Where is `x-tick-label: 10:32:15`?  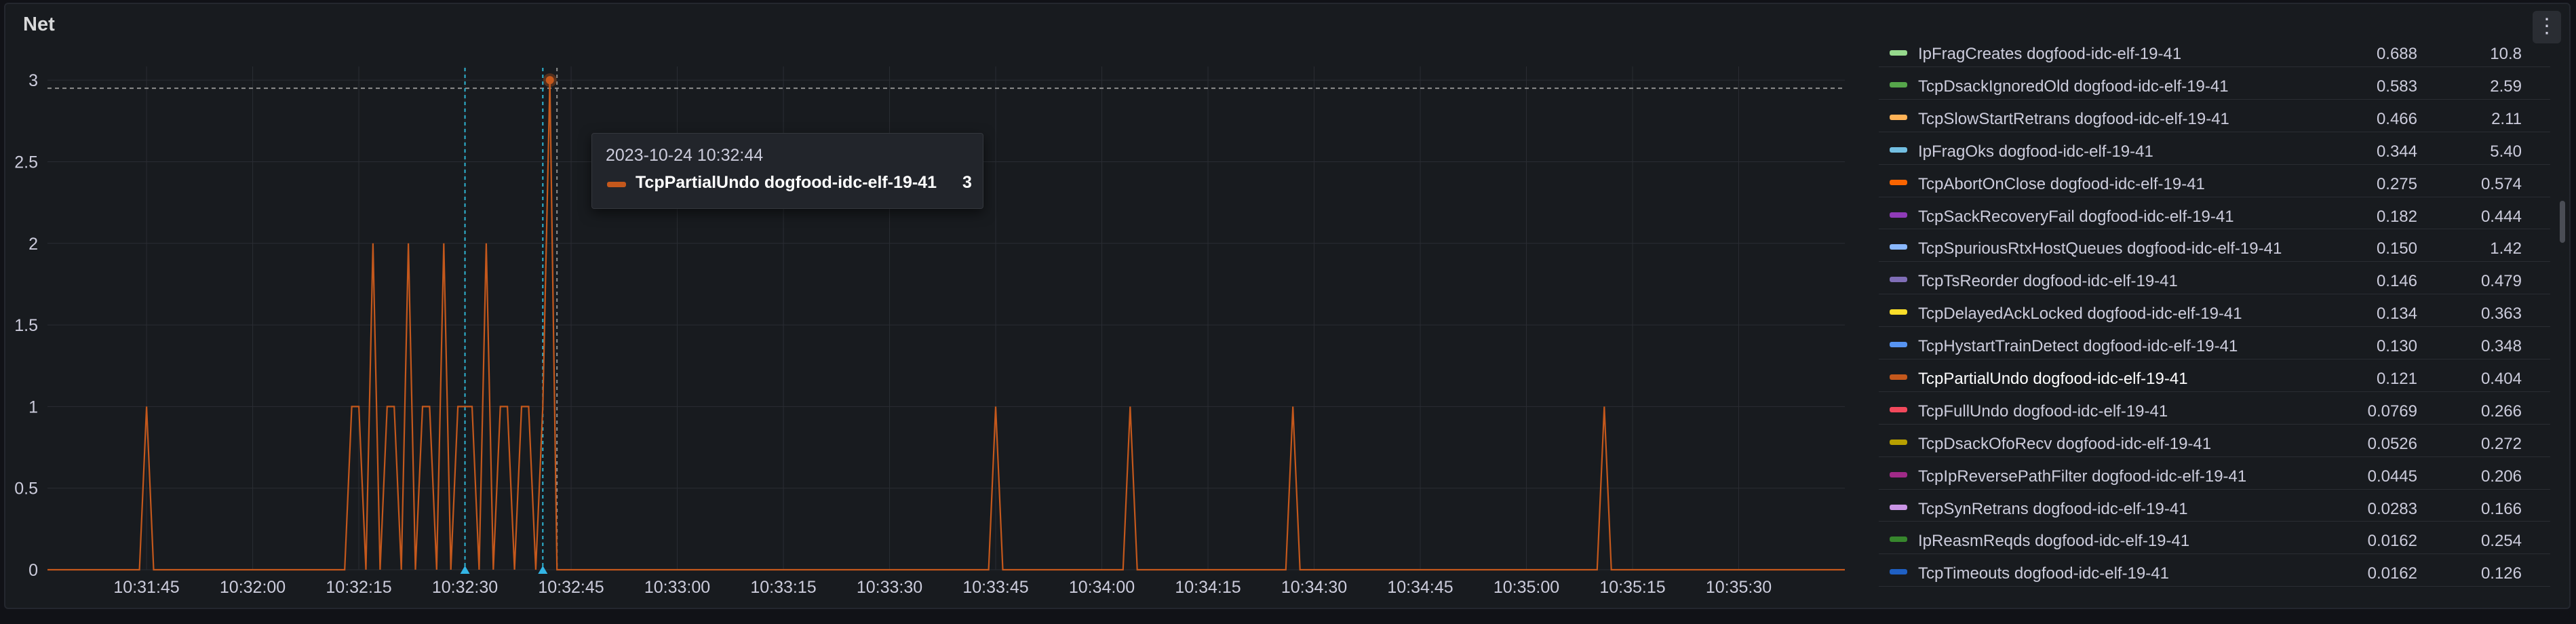
x-tick-label: 10:32:15 is located at coordinates (358, 587).